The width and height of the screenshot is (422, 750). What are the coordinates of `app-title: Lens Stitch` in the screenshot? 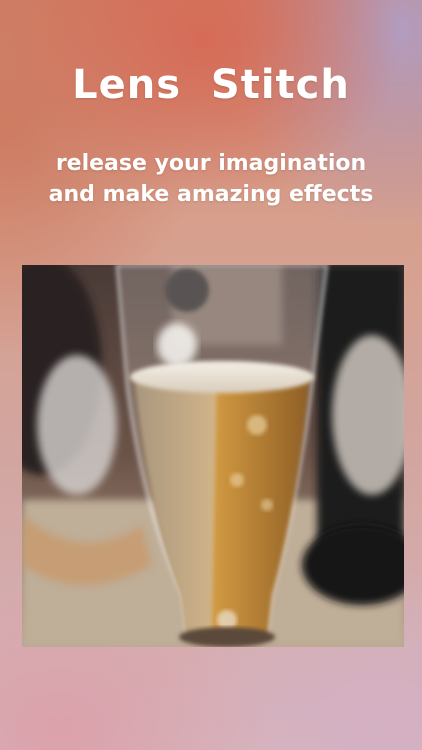 It's located at (211, 85).